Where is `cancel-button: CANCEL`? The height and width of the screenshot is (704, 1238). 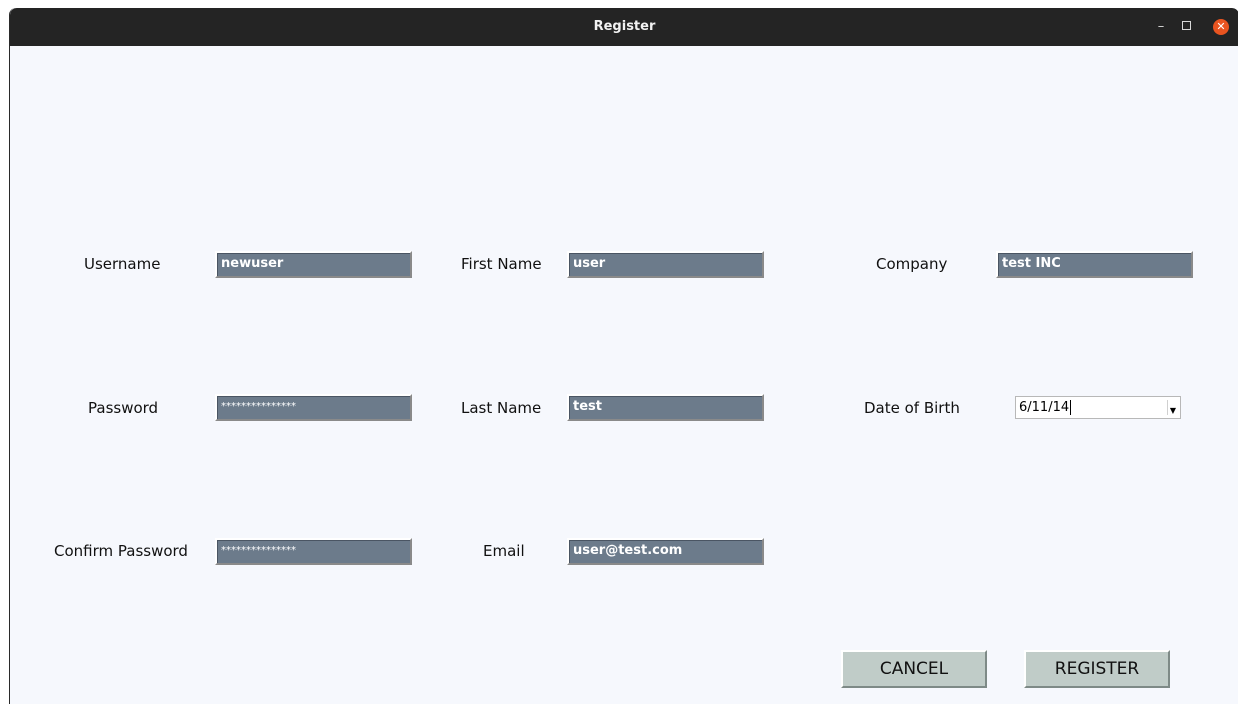 cancel-button: CANCEL is located at coordinates (914, 669).